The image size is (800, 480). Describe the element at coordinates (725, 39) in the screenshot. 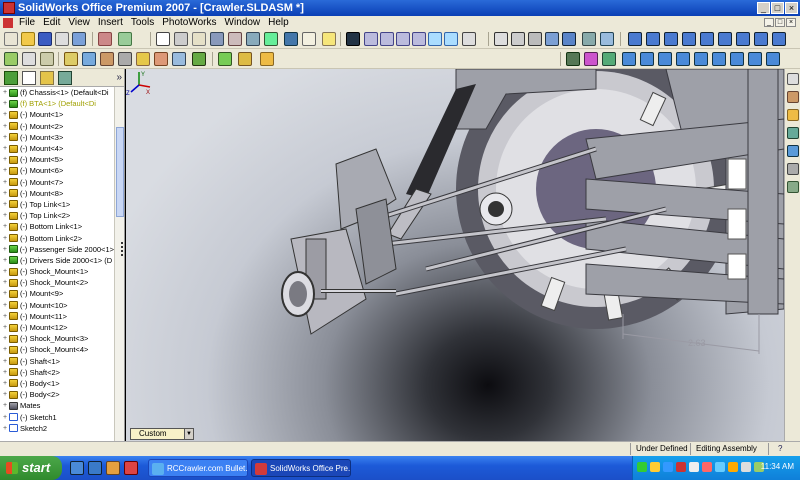

I see `bottom-view-icon` at that location.